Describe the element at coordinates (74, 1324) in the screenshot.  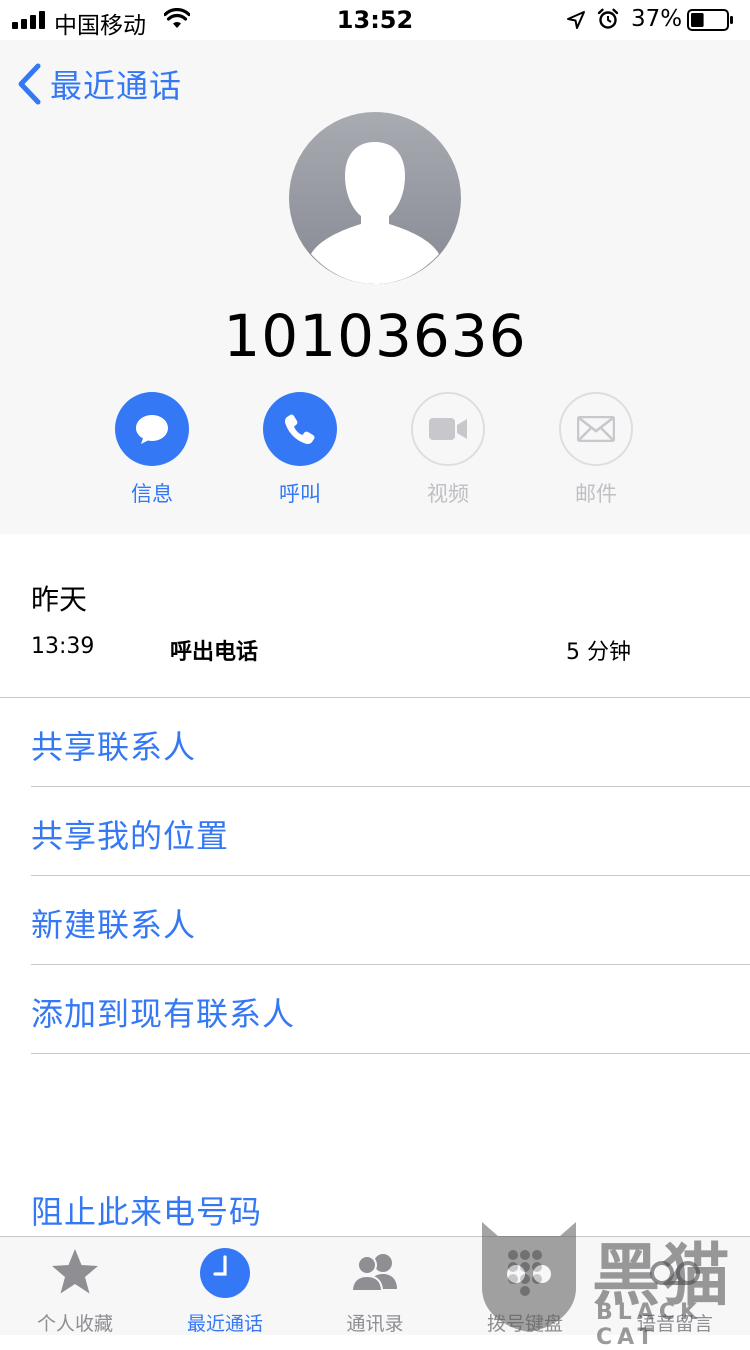
I see `tab-label: 个人收藏` at that location.